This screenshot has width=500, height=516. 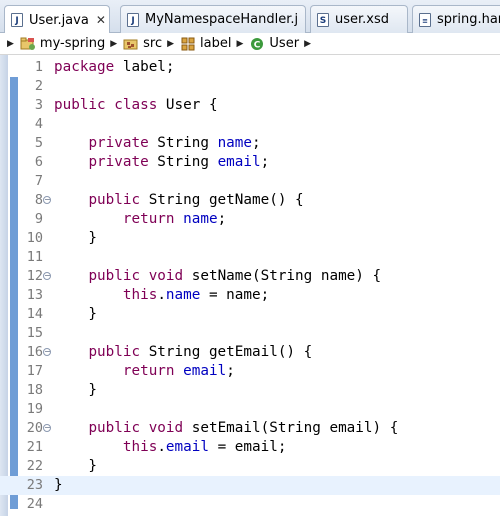 What do you see at coordinates (142, 43) in the screenshot?
I see `breadcrumb-src: src` at bounding box center [142, 43].